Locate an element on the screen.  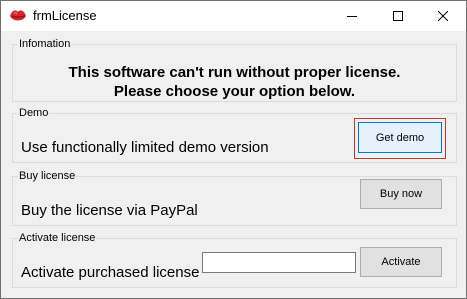
buy-now-button: Buy now is located at coordinates (401, 194).